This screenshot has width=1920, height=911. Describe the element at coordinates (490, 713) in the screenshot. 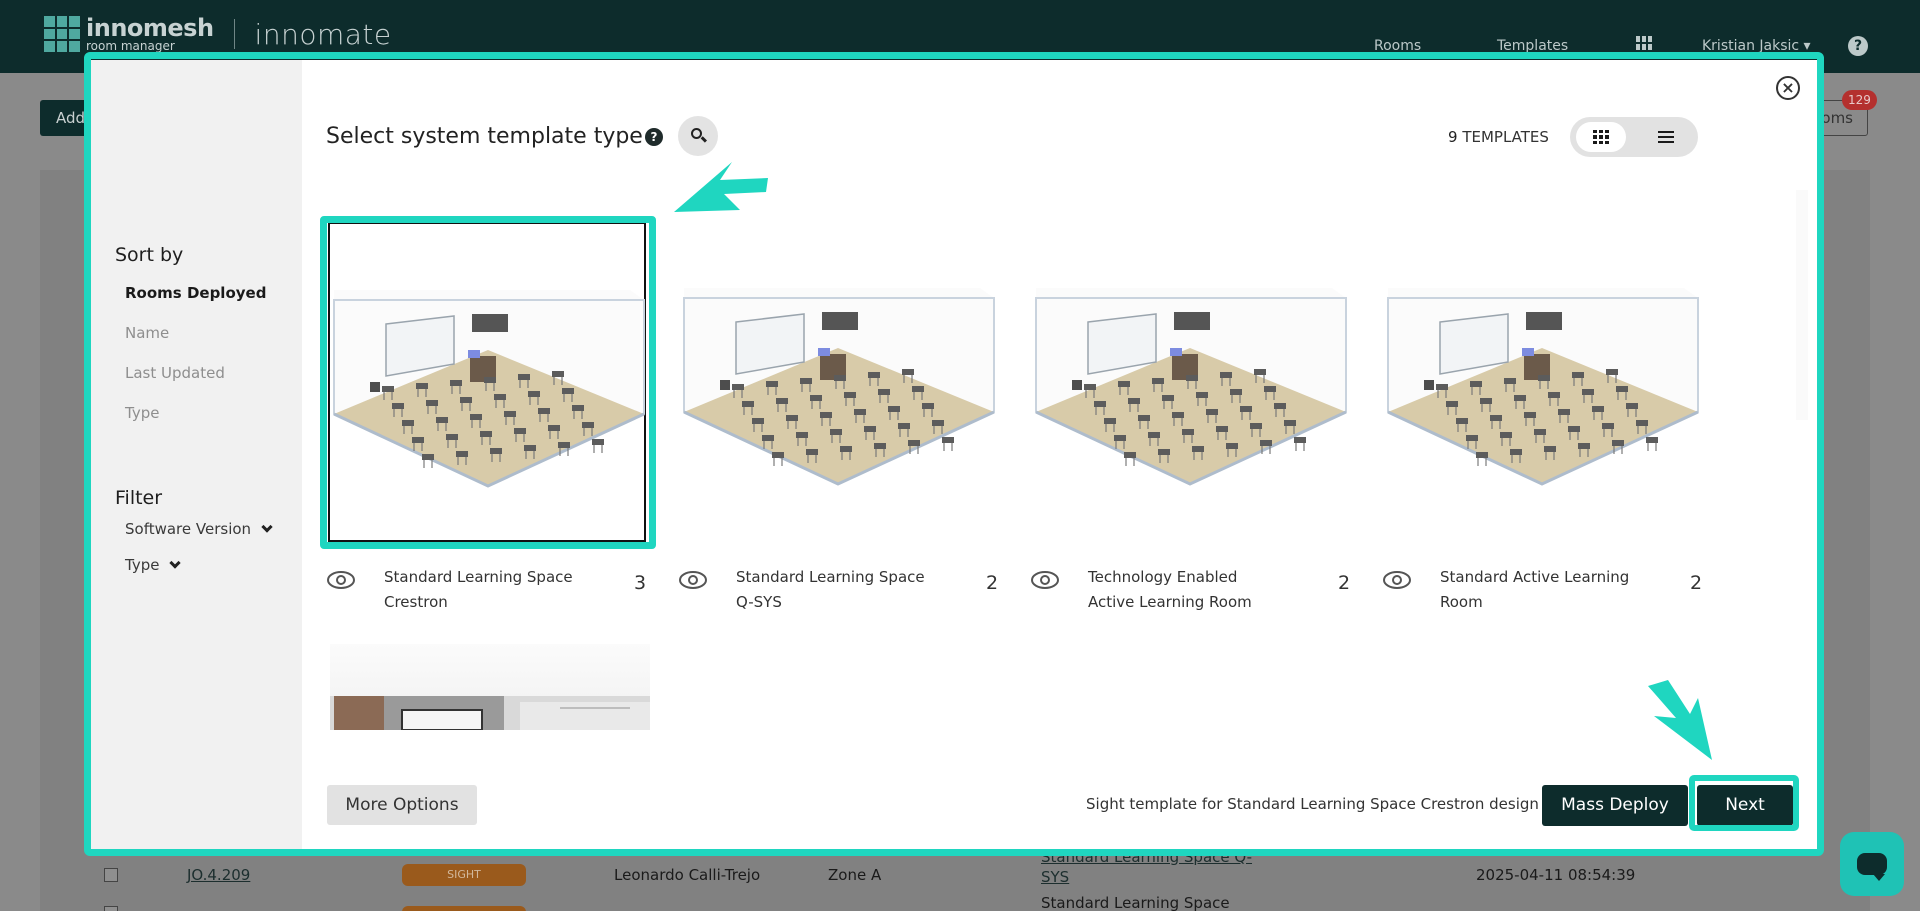

I see `room-photo-image` at that location.